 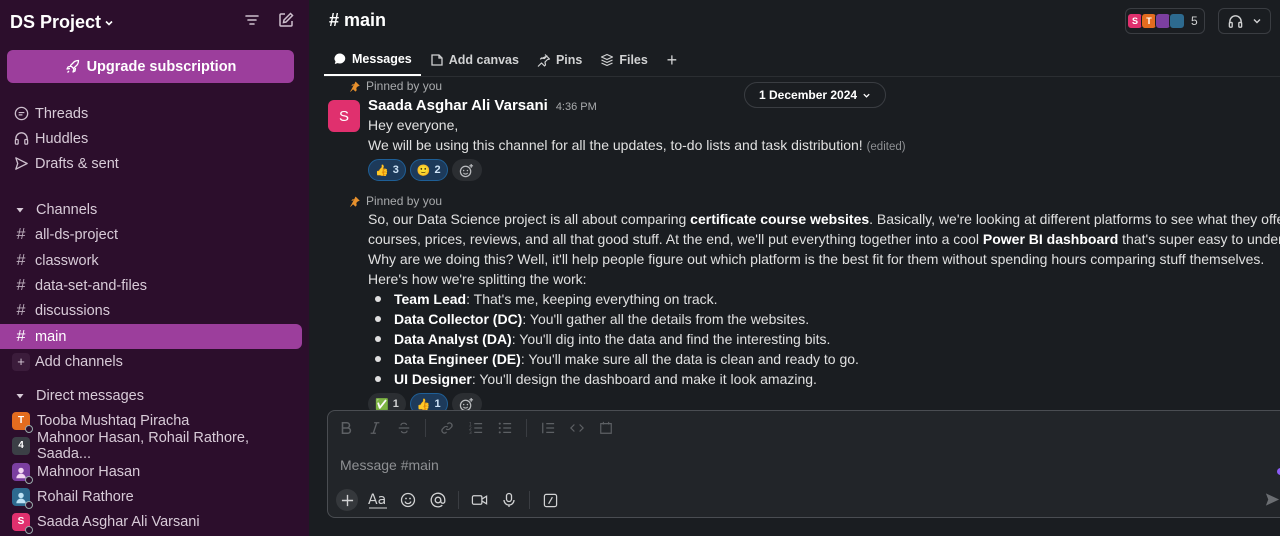 What do you see at coordinates (151, 285) in the screenshot?
I see `channel-item: # data-set-and-files` at bounding box center [151, 285].